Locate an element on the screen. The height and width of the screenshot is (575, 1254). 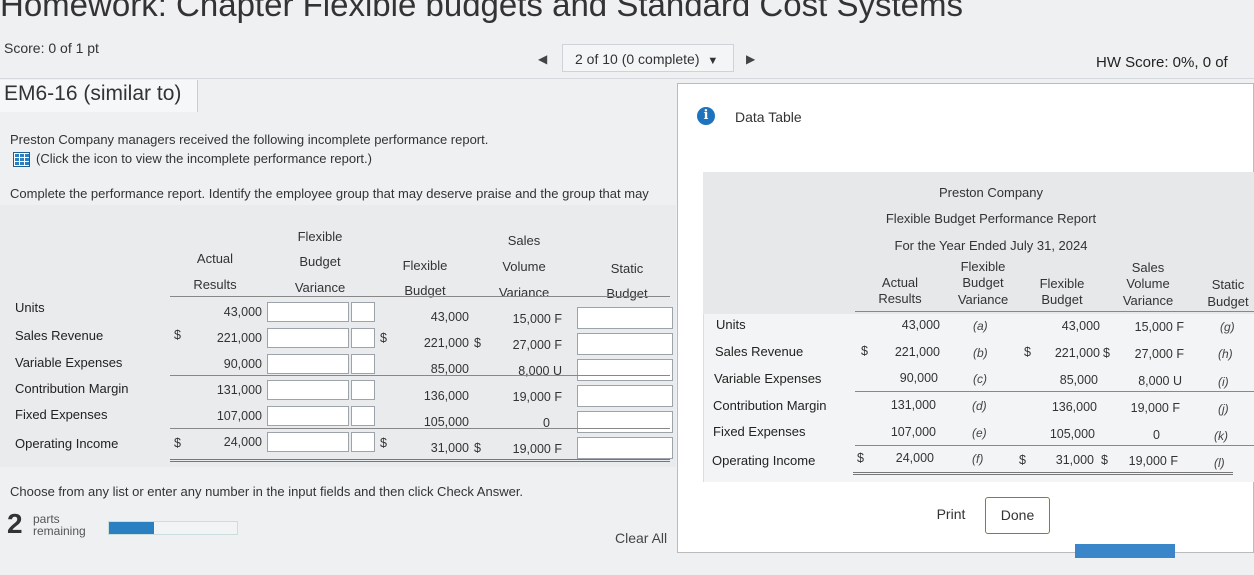
m-fbv-placeholder-e: (e) is located at coordinates (979, 433).